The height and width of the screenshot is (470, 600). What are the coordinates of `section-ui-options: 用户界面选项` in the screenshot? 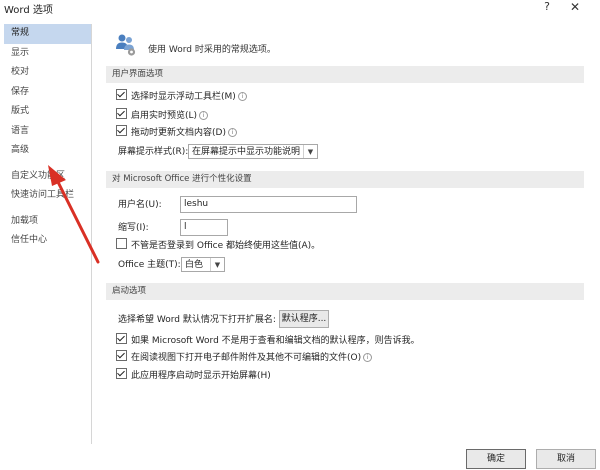 It's located at (345, 74).